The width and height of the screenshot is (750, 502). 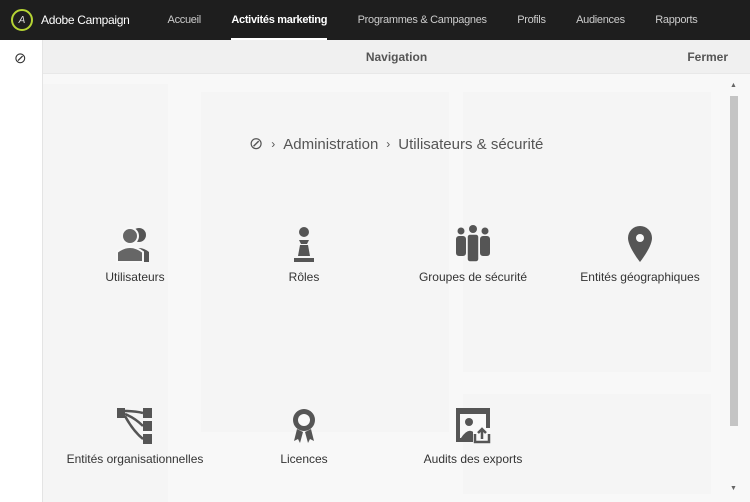 What do you see at coordinates (733, 488) in the screenshot?
I see `scroll-down-icon: ▼` at bounding box center [733, 488].